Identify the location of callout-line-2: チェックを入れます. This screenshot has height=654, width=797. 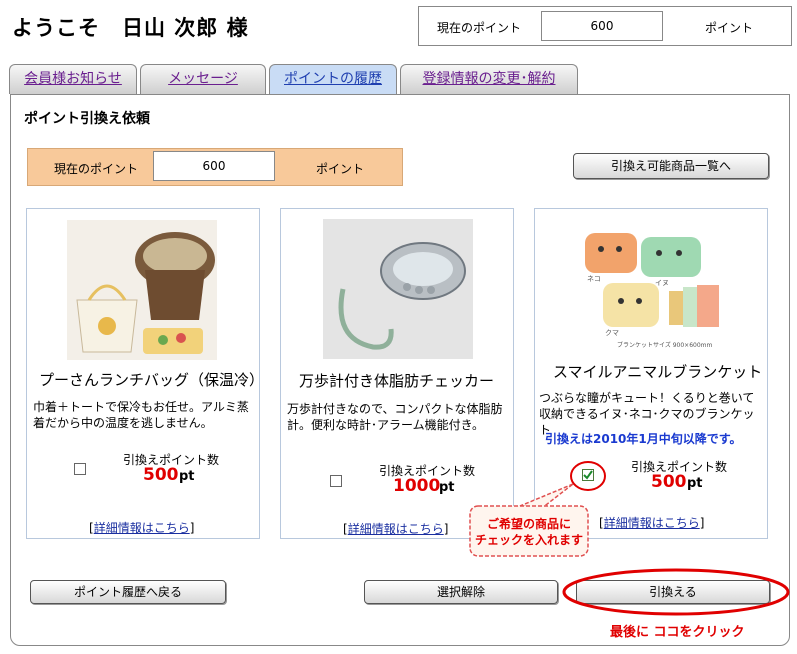
(528, 540).